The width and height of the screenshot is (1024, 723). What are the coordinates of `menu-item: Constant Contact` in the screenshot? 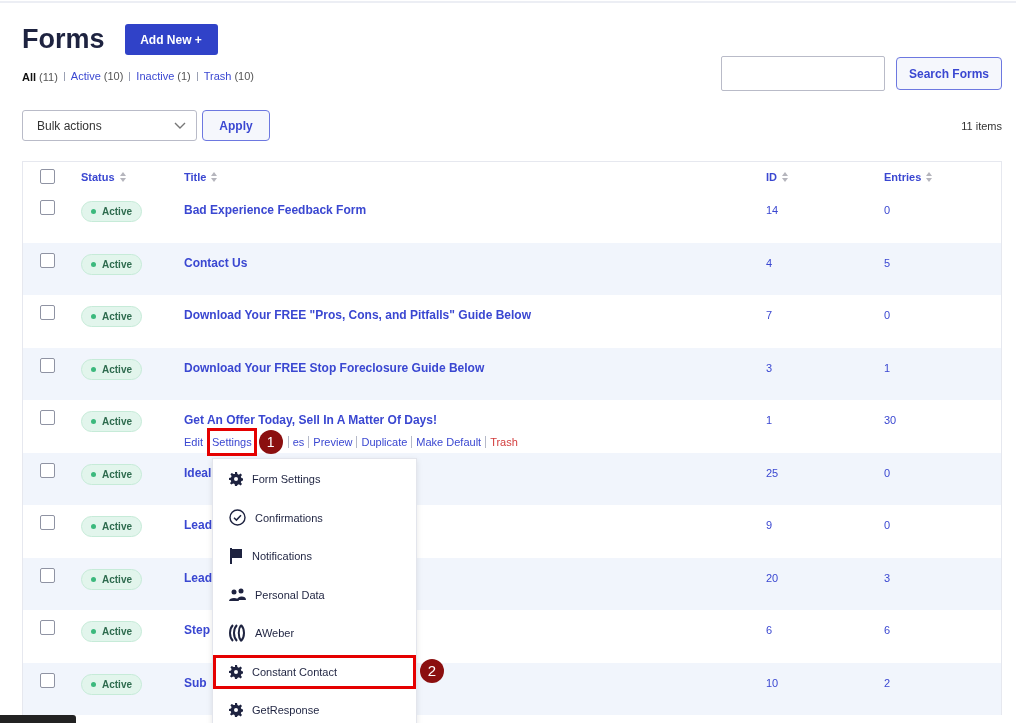 It's located at (314, 671).